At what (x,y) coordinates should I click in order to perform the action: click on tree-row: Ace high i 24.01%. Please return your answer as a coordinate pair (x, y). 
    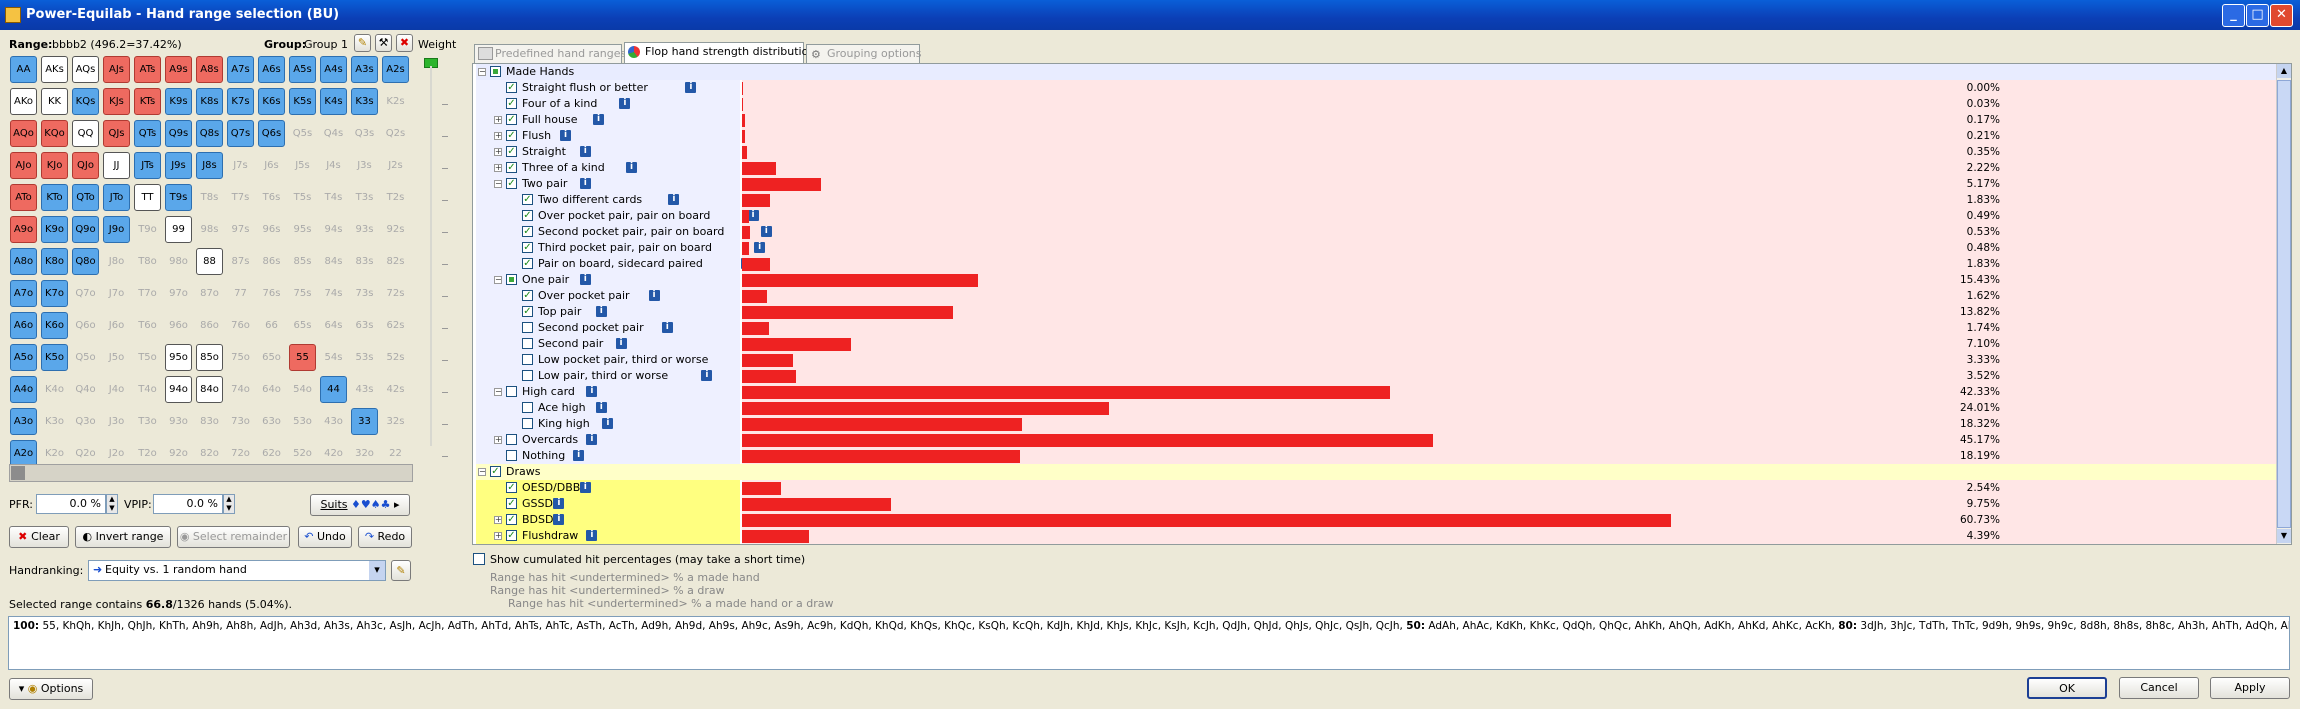
    Looking at the image, I should click on (1376, 408).